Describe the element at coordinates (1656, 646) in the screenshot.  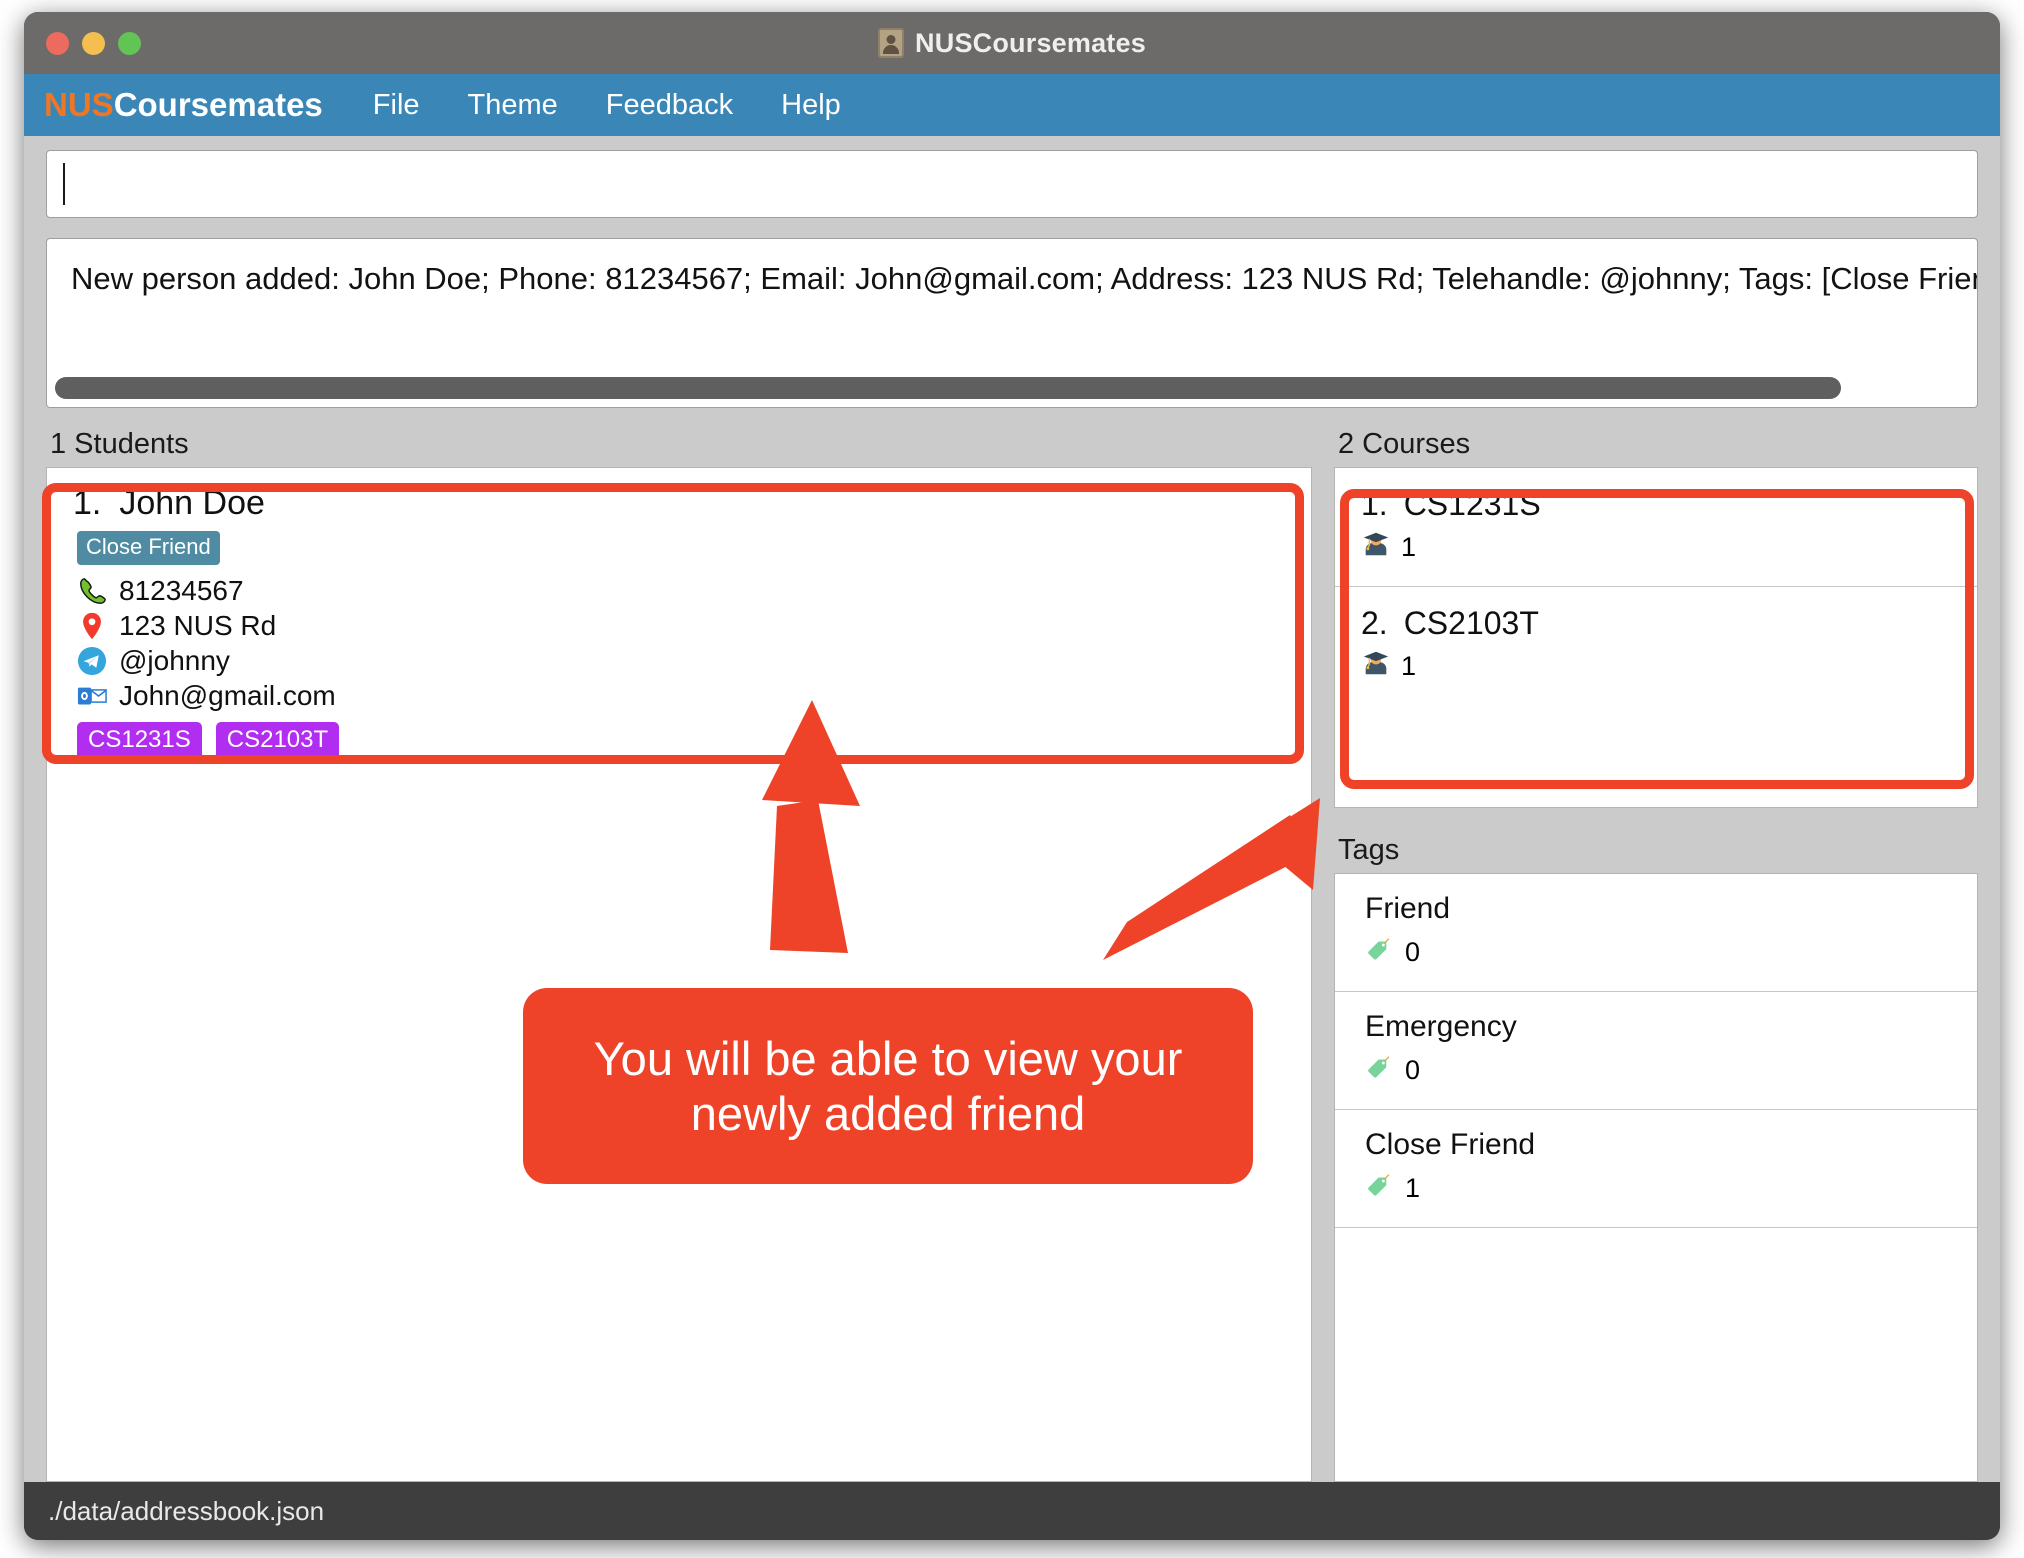
I see `list-item: 2. CS2103T 1` at that location.